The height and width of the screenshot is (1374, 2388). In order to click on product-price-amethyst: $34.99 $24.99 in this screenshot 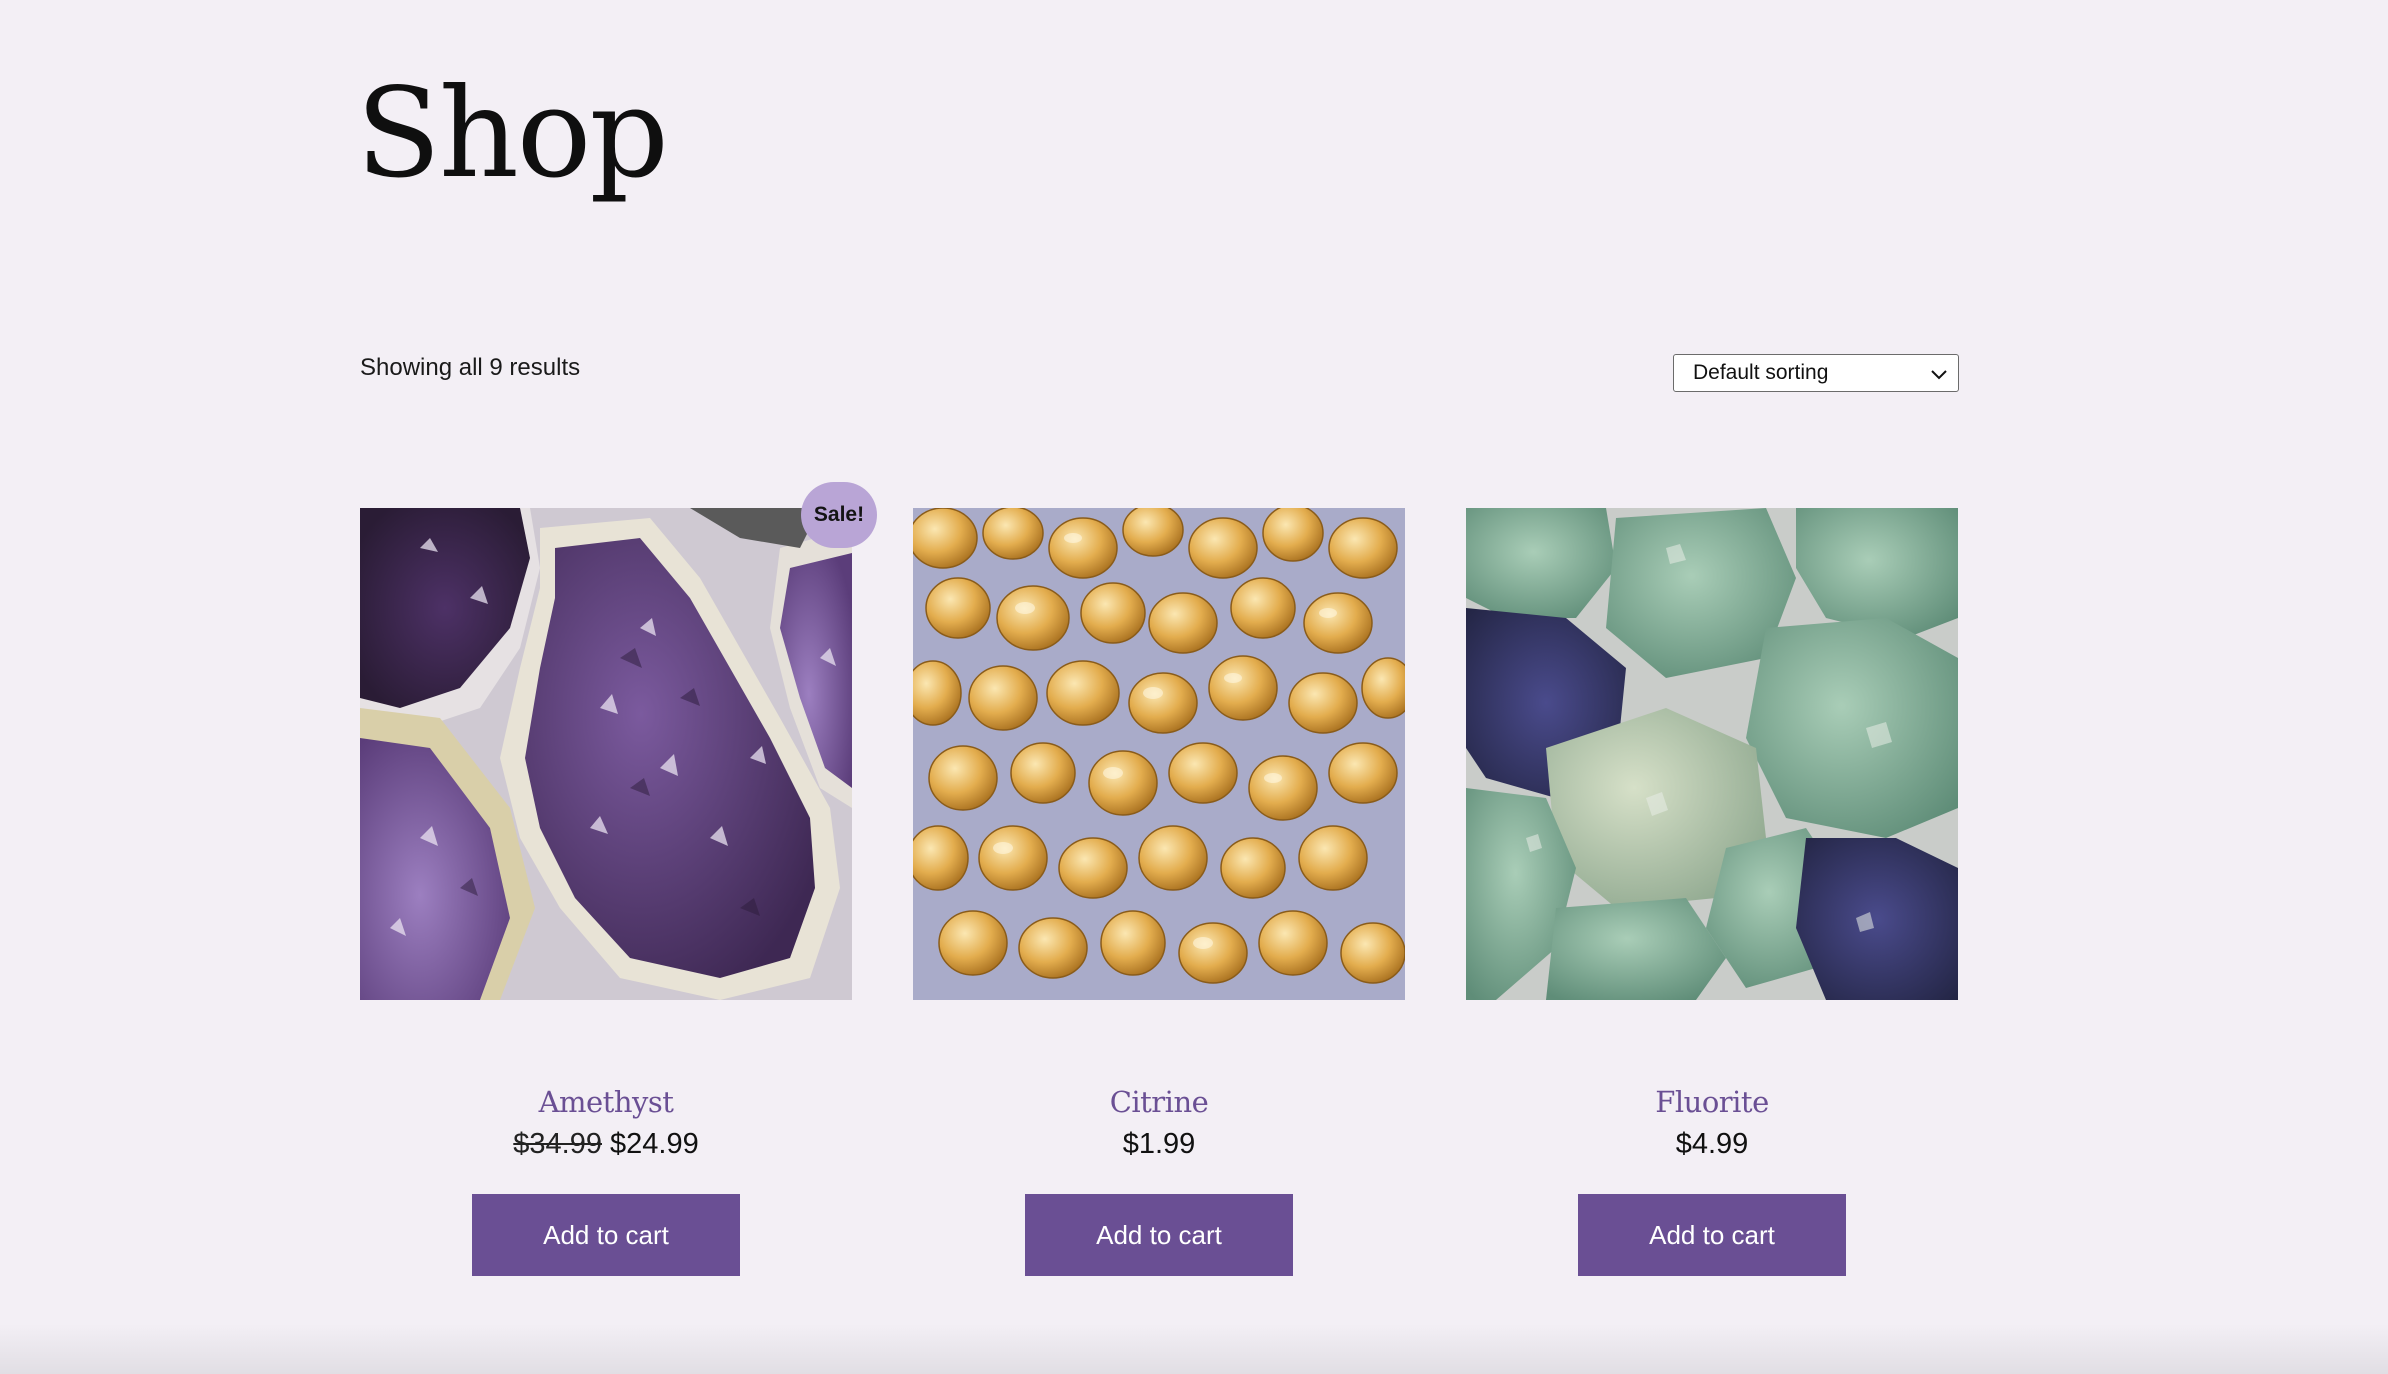, I will do `click(606, 1144)`.